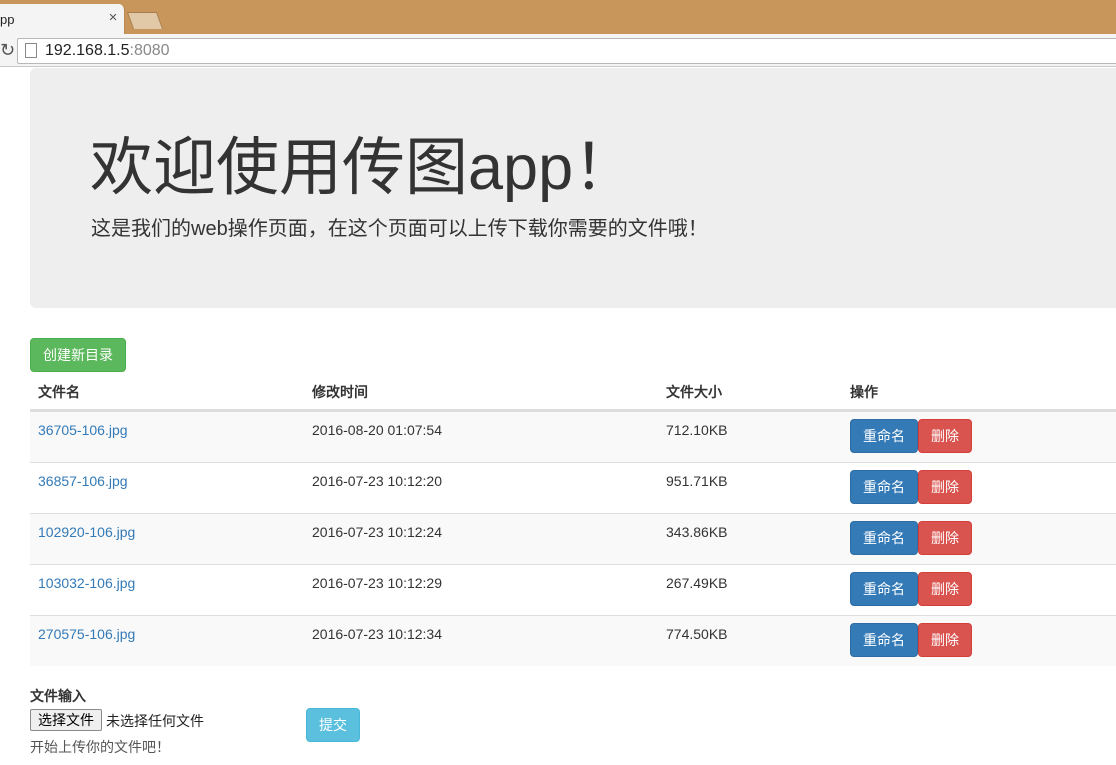 The height and width of the screenshot is (765, 1116). I want to click on new-tab-button, so click(145, 20).